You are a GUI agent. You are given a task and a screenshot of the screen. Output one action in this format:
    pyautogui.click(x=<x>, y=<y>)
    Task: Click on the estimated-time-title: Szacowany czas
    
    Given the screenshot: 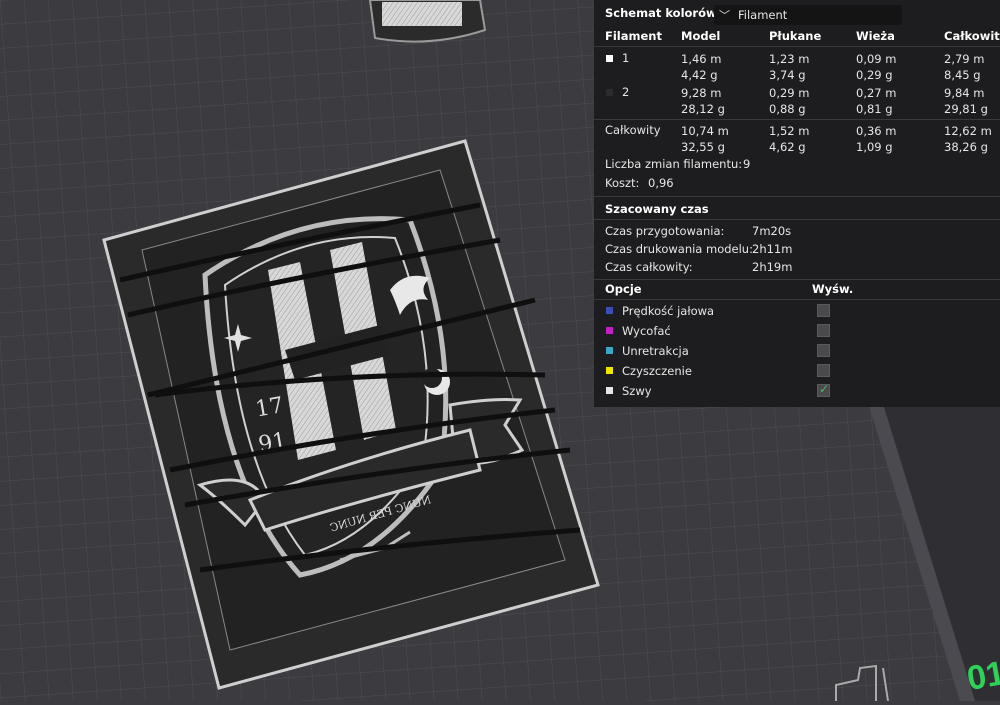 What is the action you would take?
    pyautogui.click(x=657, y=209)
    